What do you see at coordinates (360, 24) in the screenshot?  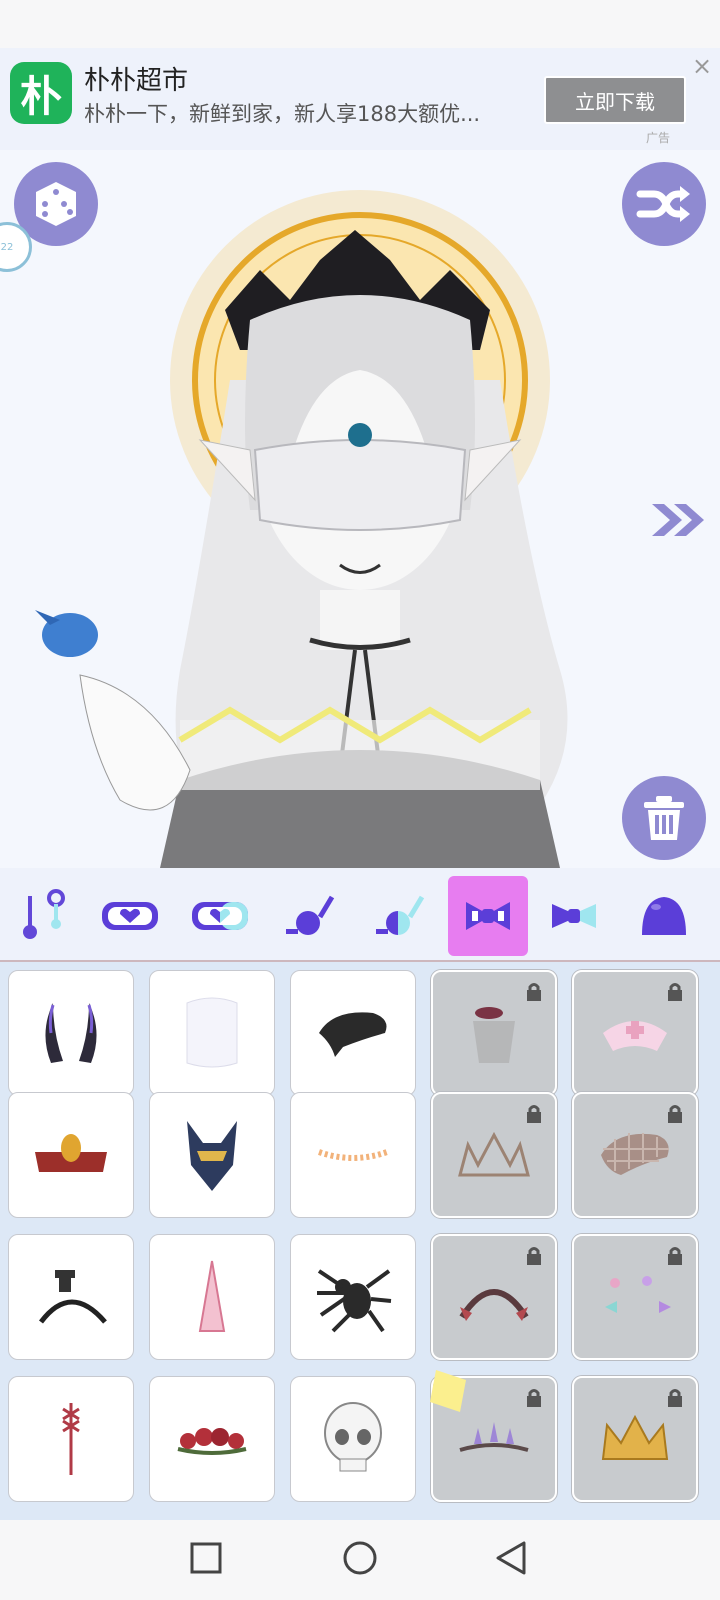 I see `status-bar` at bounding box center [360, 24].